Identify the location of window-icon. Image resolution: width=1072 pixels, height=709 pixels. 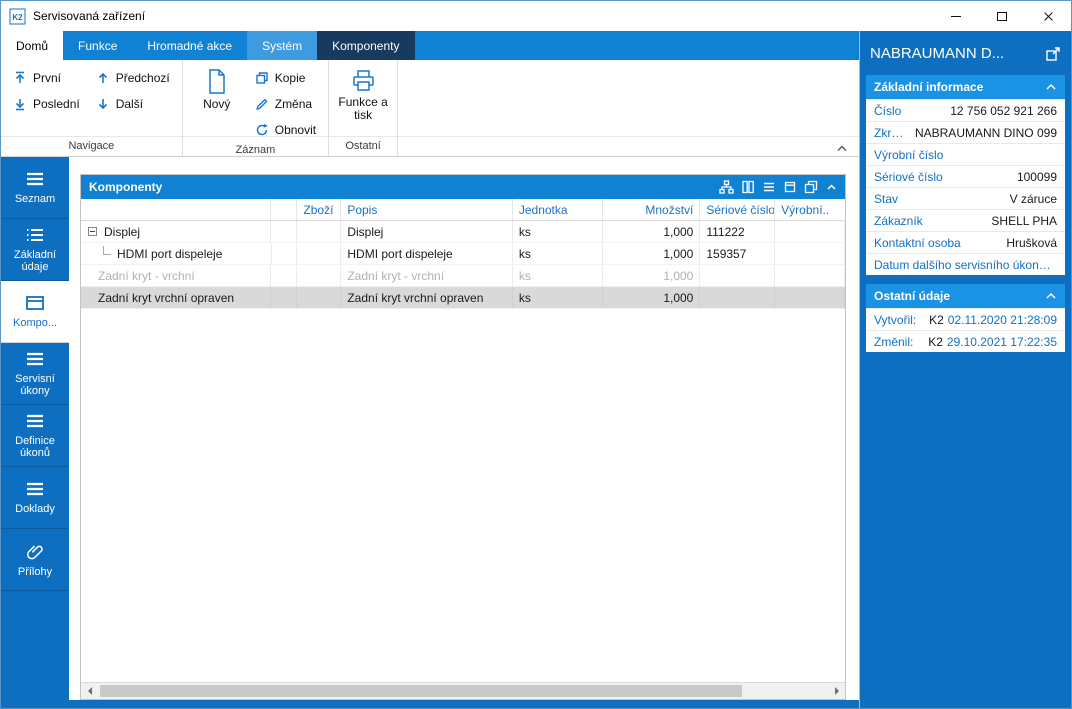
(790, 187).